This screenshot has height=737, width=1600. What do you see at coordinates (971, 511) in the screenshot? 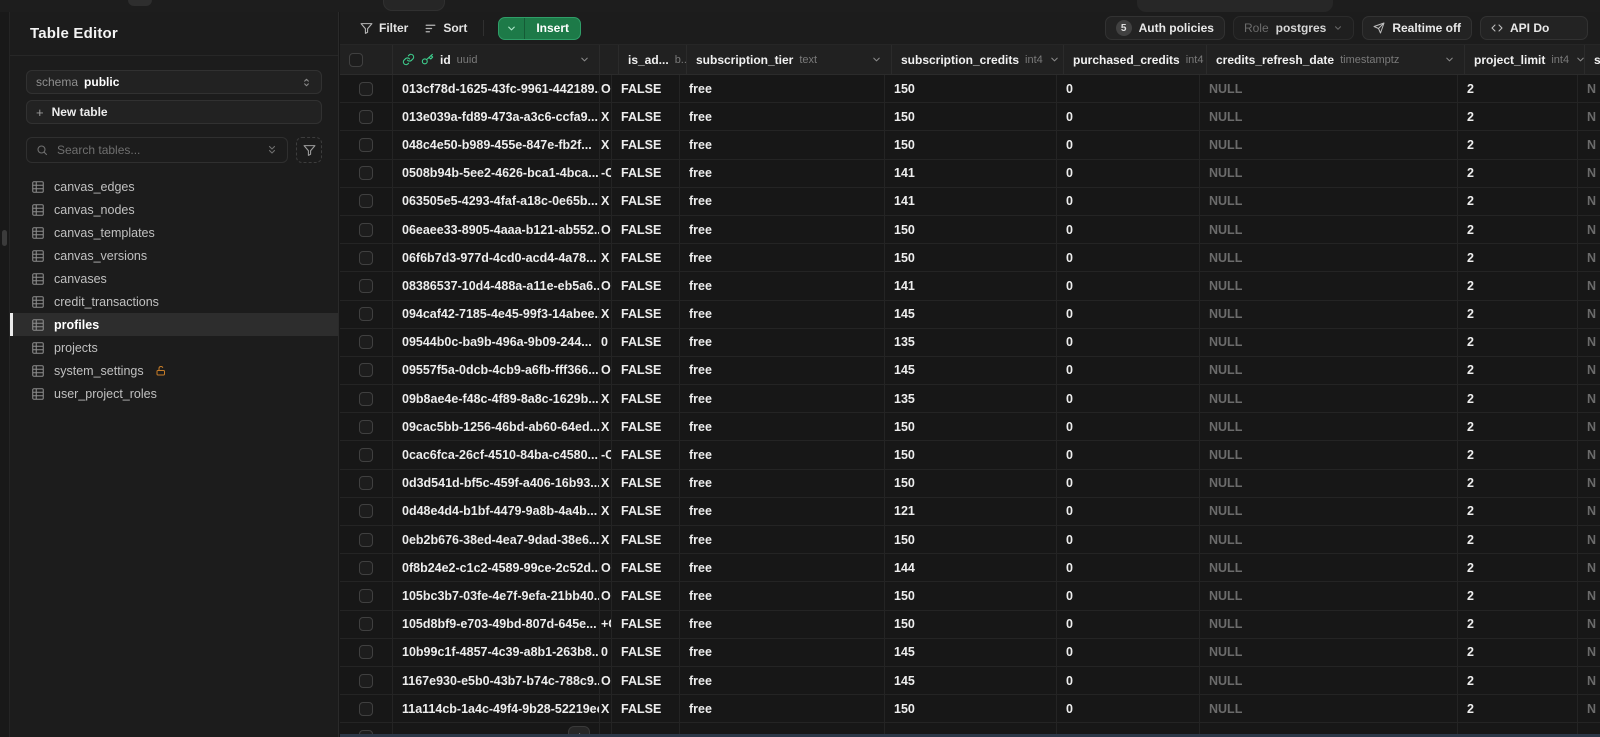
I see `cell-subscription-credits: 121` at bounding box center [971, 511].